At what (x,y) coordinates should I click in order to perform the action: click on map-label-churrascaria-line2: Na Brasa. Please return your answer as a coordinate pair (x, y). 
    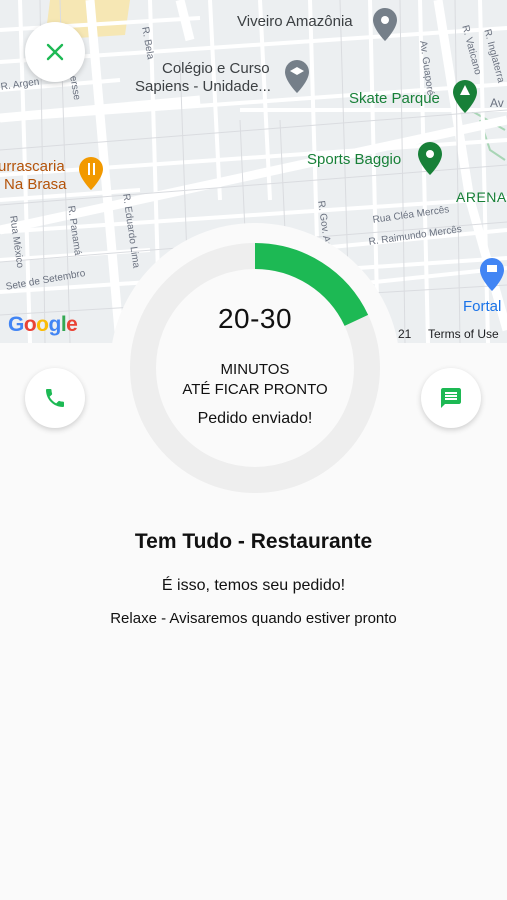
    Looking at the image, I should click on (35, 184).